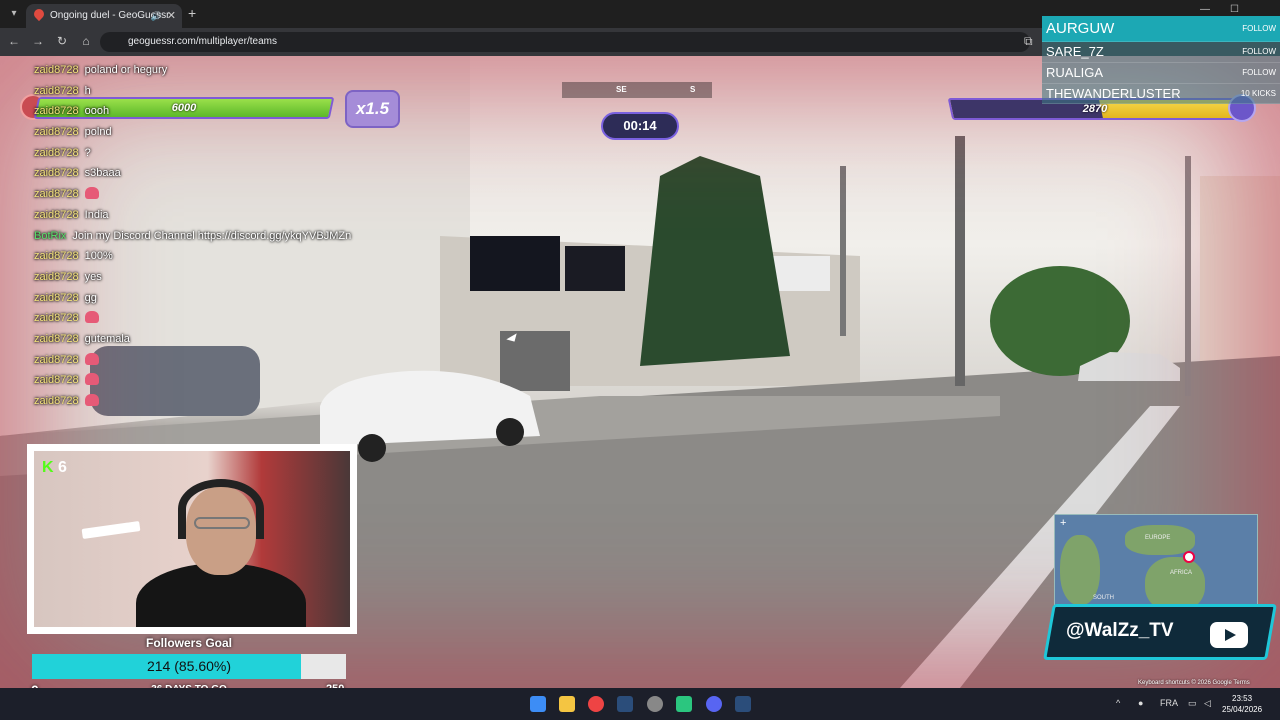 Image resolution: width=1280 pixels, height=720 pixels. What do you see at coordinates (1242, 704) in the screenshot?
I see `system-clock: 23:53 25/04/2026` at bounding box center [1242, 704].